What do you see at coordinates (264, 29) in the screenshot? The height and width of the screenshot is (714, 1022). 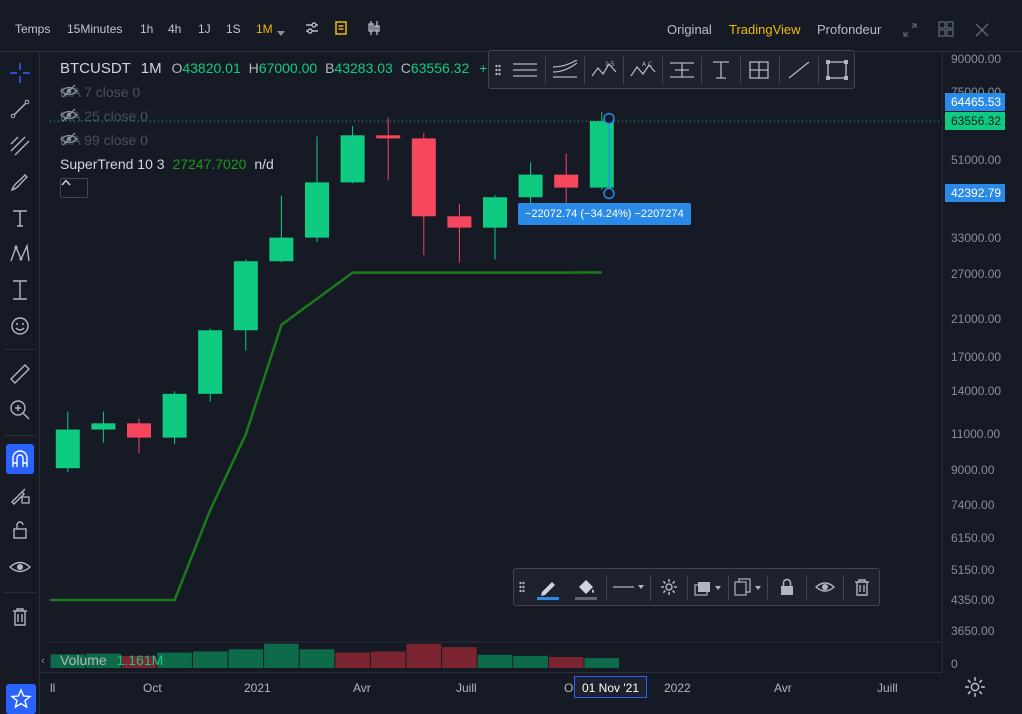 I see `timeframe-1m: 1M` at bounding box center [264, 29].